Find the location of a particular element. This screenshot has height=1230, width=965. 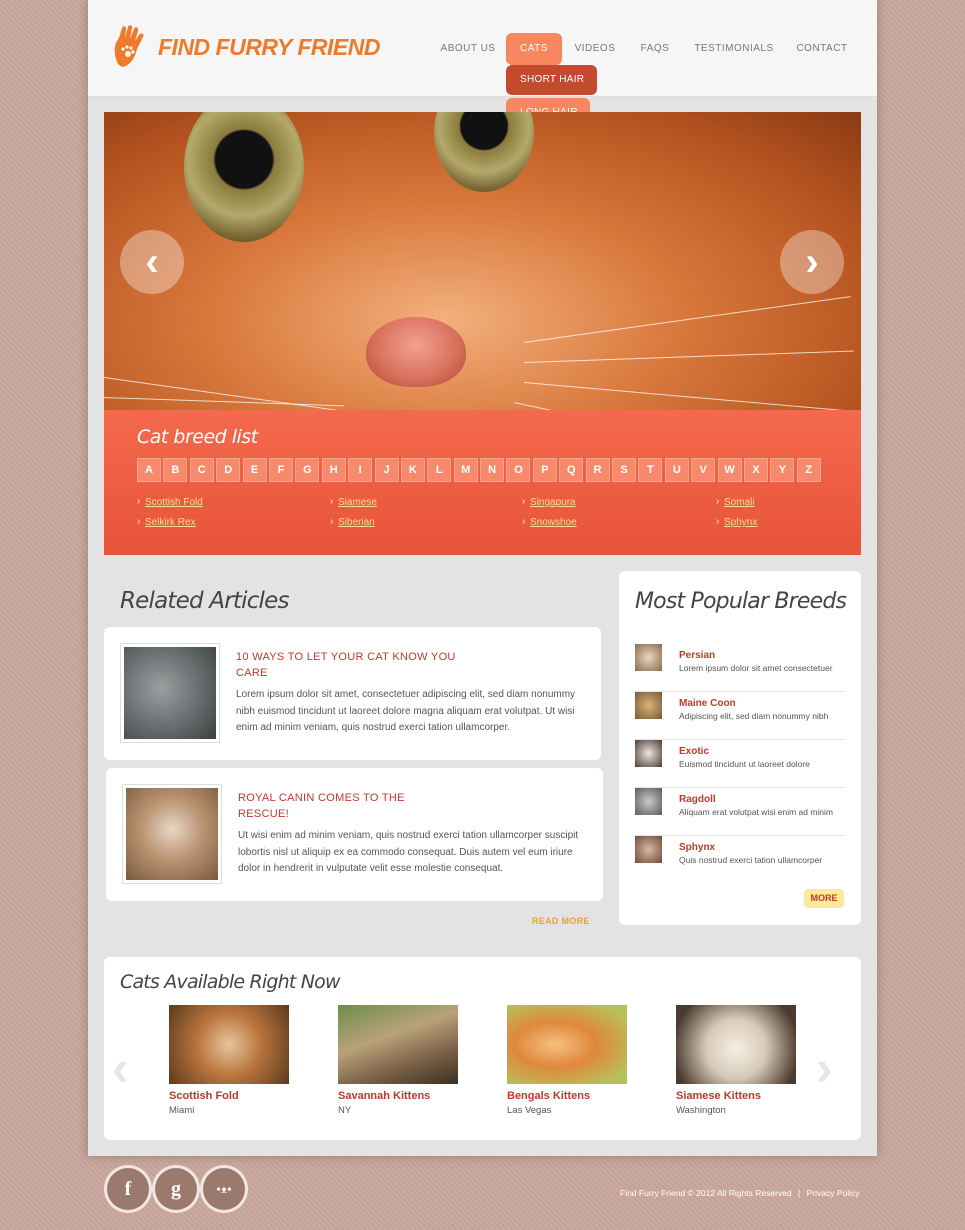

breed-desc: Adipiscing elit, sed diam nonummy nibh is located at coordinates (754, 716).